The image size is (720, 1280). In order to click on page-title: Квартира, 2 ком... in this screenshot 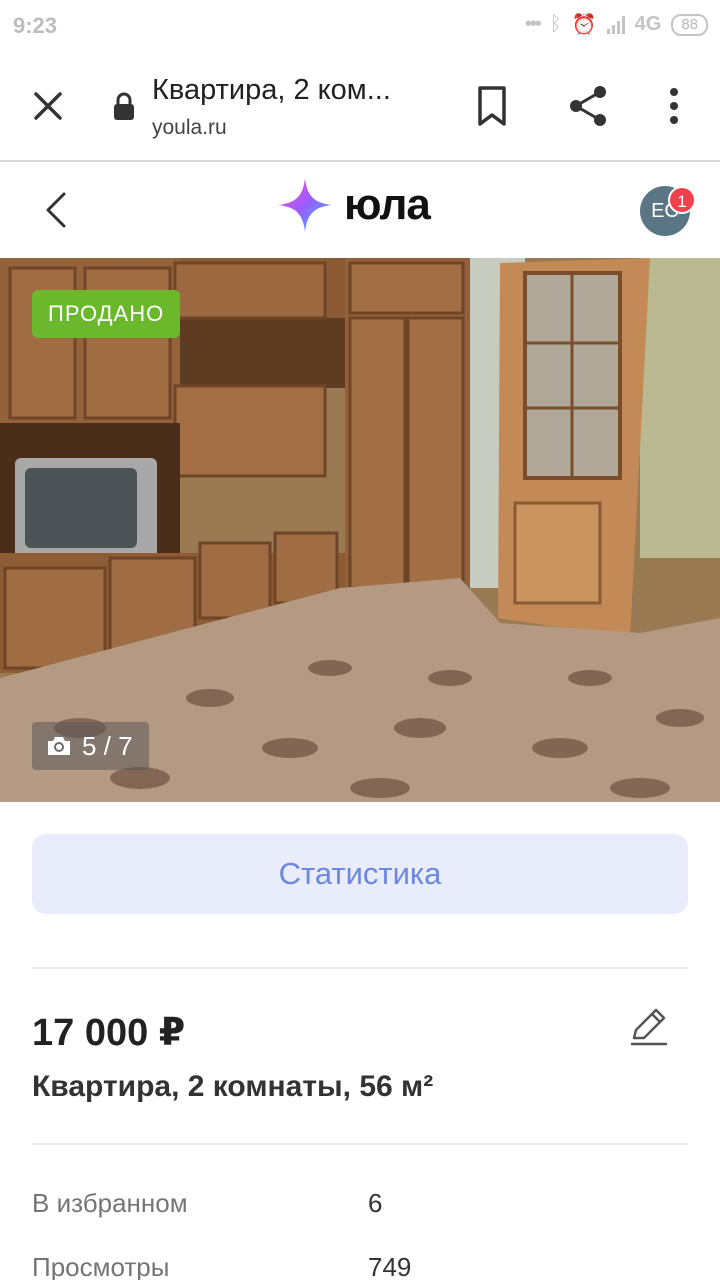, I will do `click(271, 90)`.